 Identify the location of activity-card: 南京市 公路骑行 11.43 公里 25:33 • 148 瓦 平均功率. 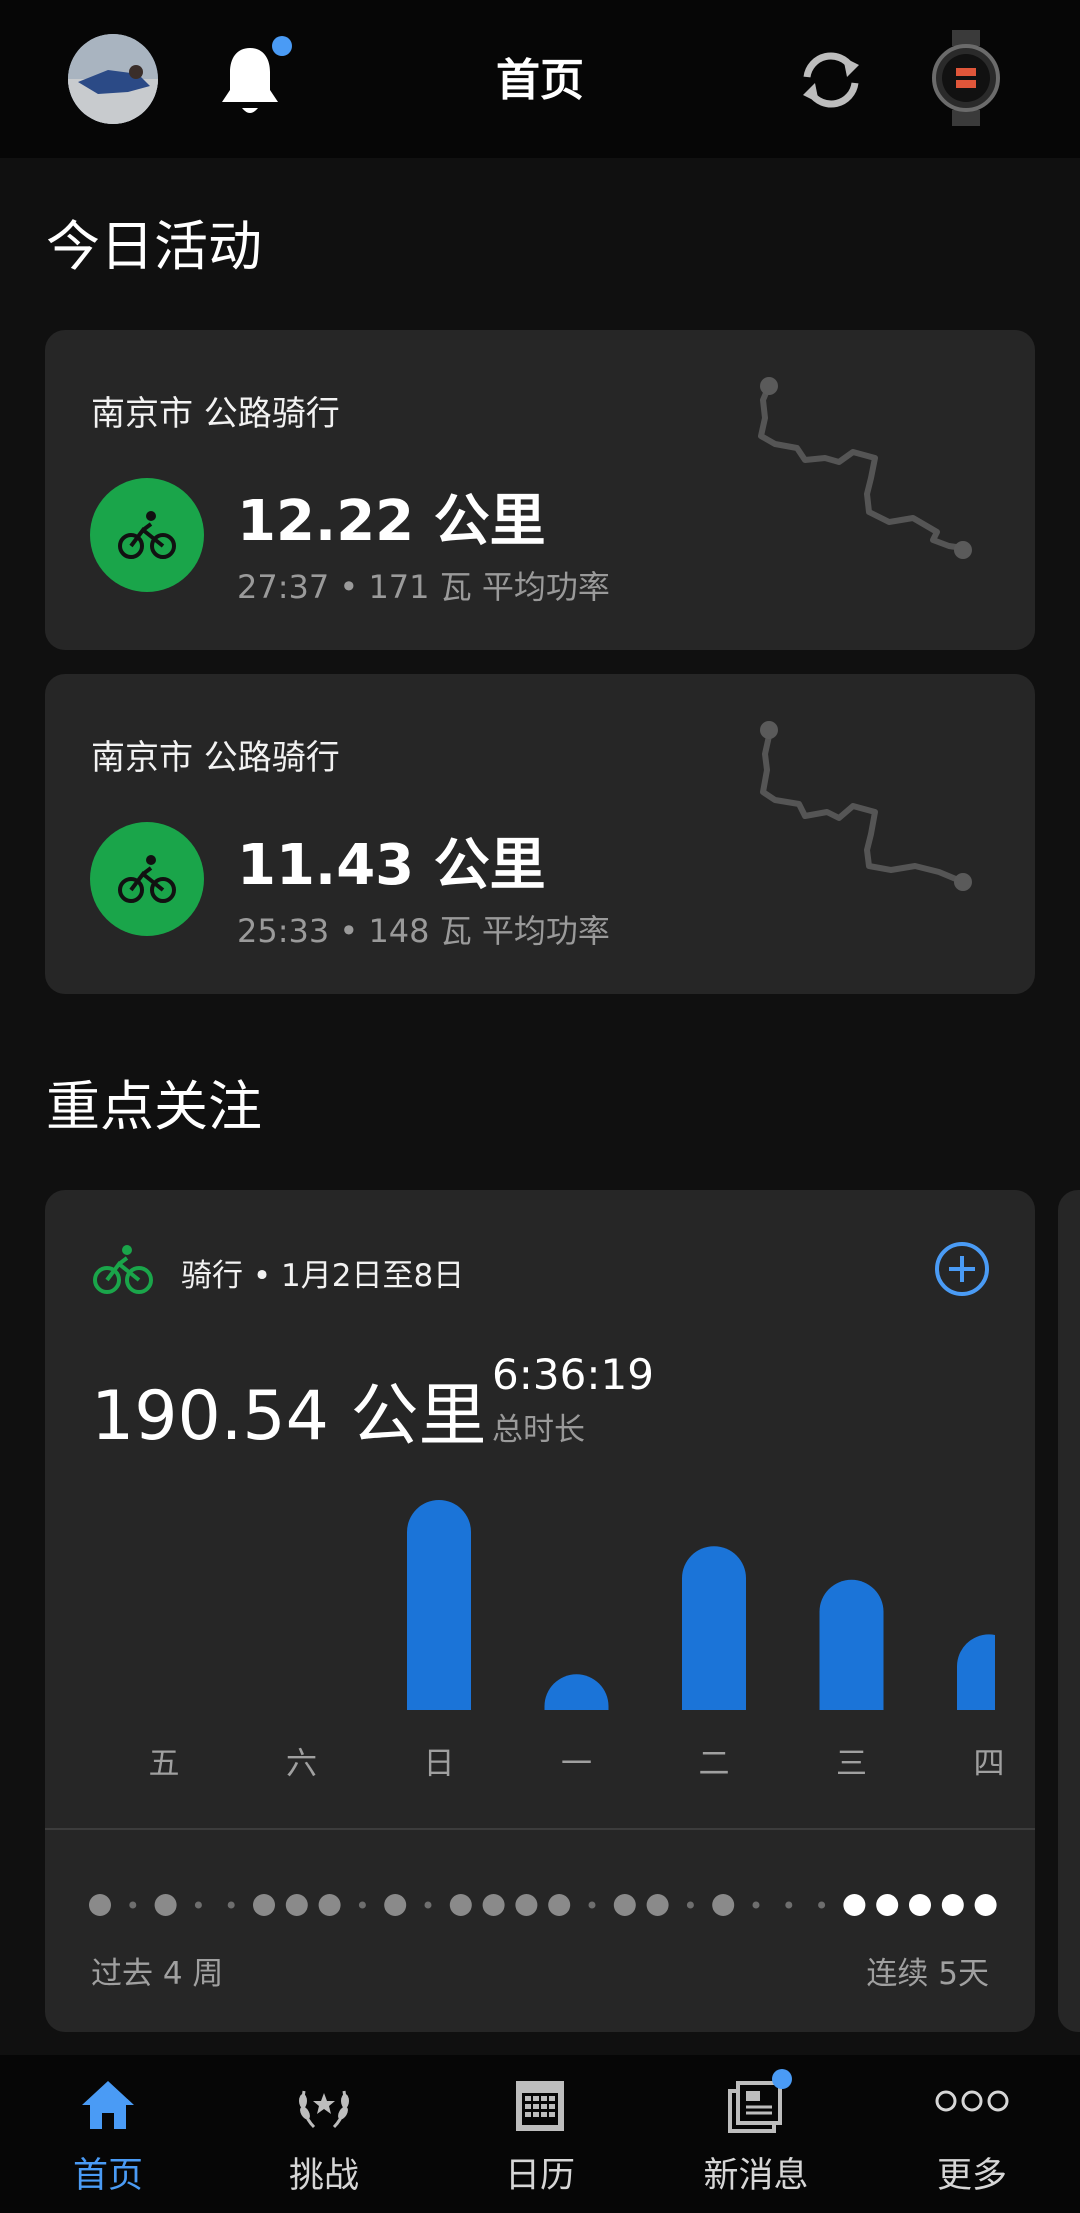
(540, 834).